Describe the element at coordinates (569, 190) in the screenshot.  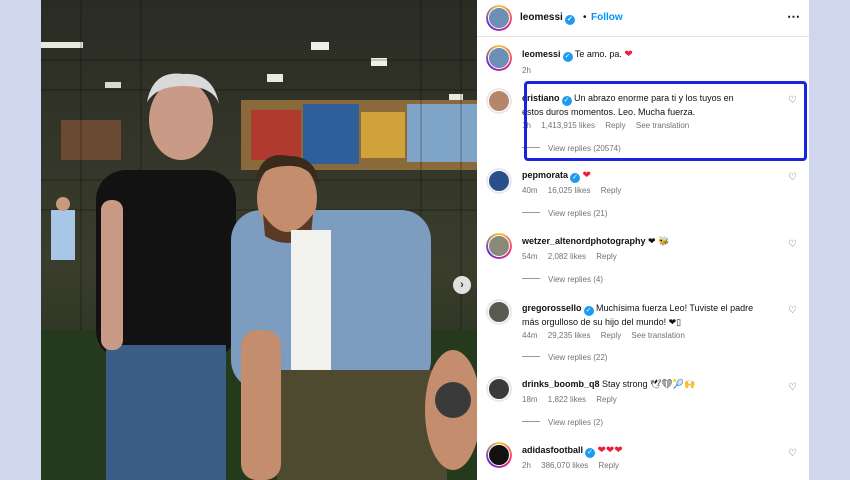
I see `comment-likes: 16,025 likes` at that location.